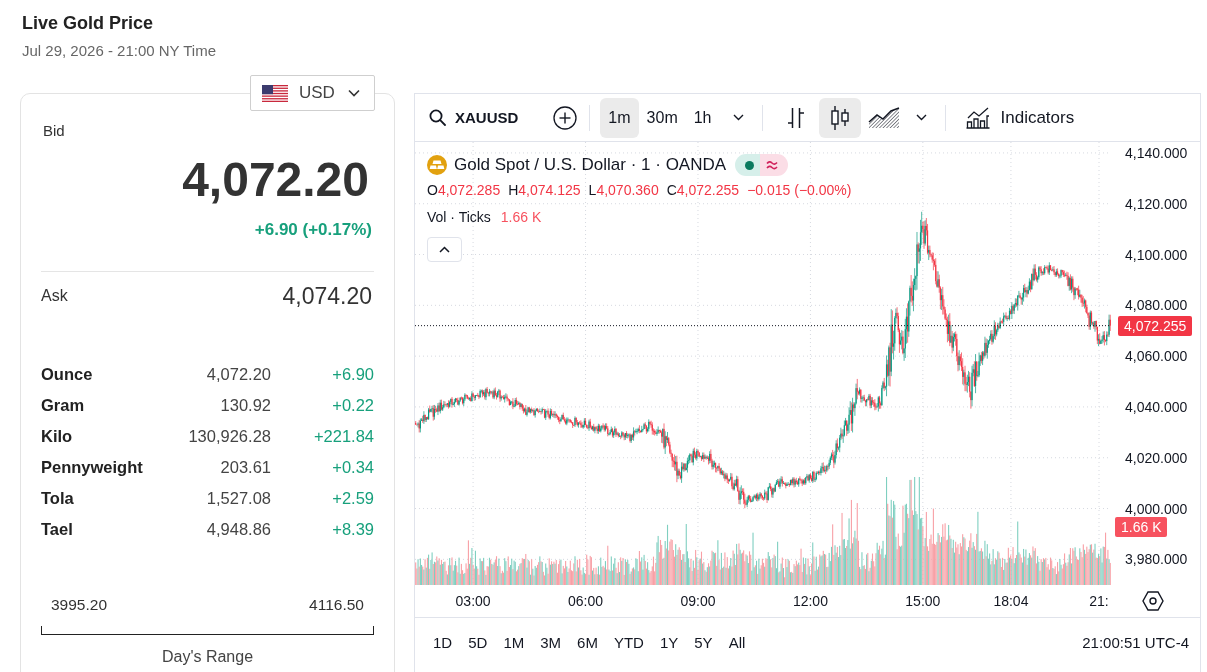 Image resolution: width=1207 pixels, height=672 pixels. Describe the element at coordinates (353, 498) in the screenshot. I see `unit-change: +2.59` at that location.